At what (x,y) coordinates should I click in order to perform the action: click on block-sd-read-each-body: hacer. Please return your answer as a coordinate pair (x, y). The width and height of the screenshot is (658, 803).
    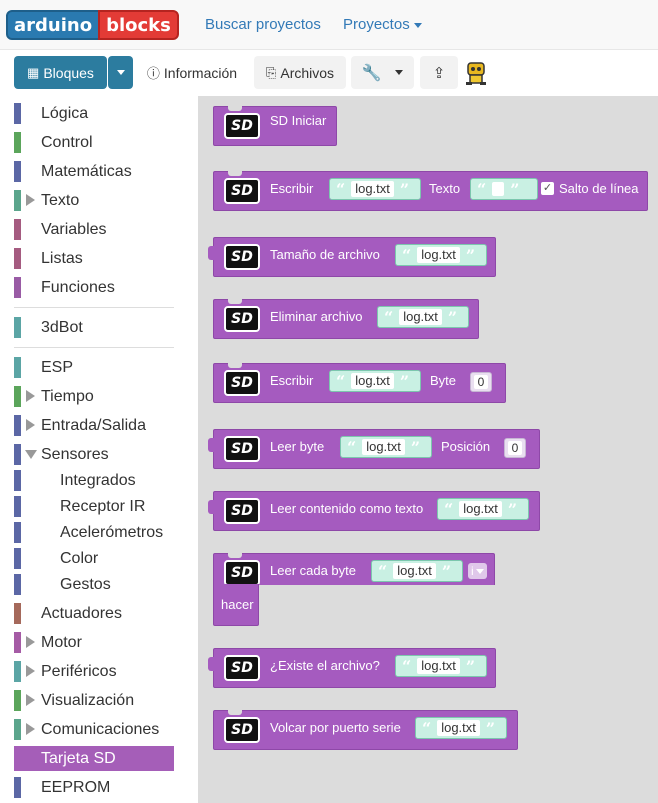
    Looking at the image, I should click on (236, 605).